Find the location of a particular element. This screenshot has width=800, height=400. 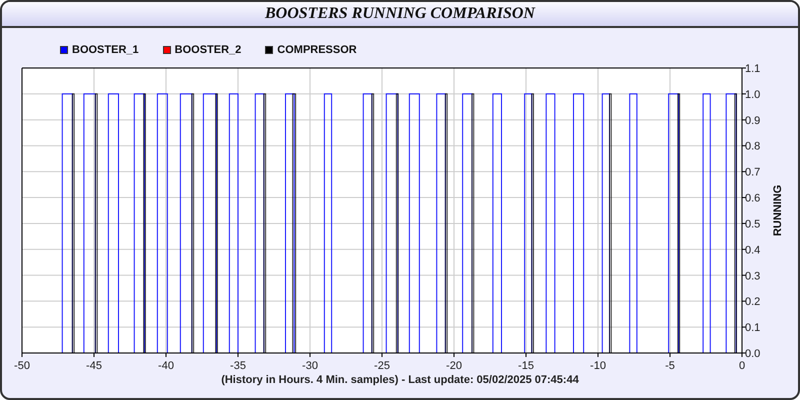

x-tick-label: -15 is located at coordinates (526, 366).